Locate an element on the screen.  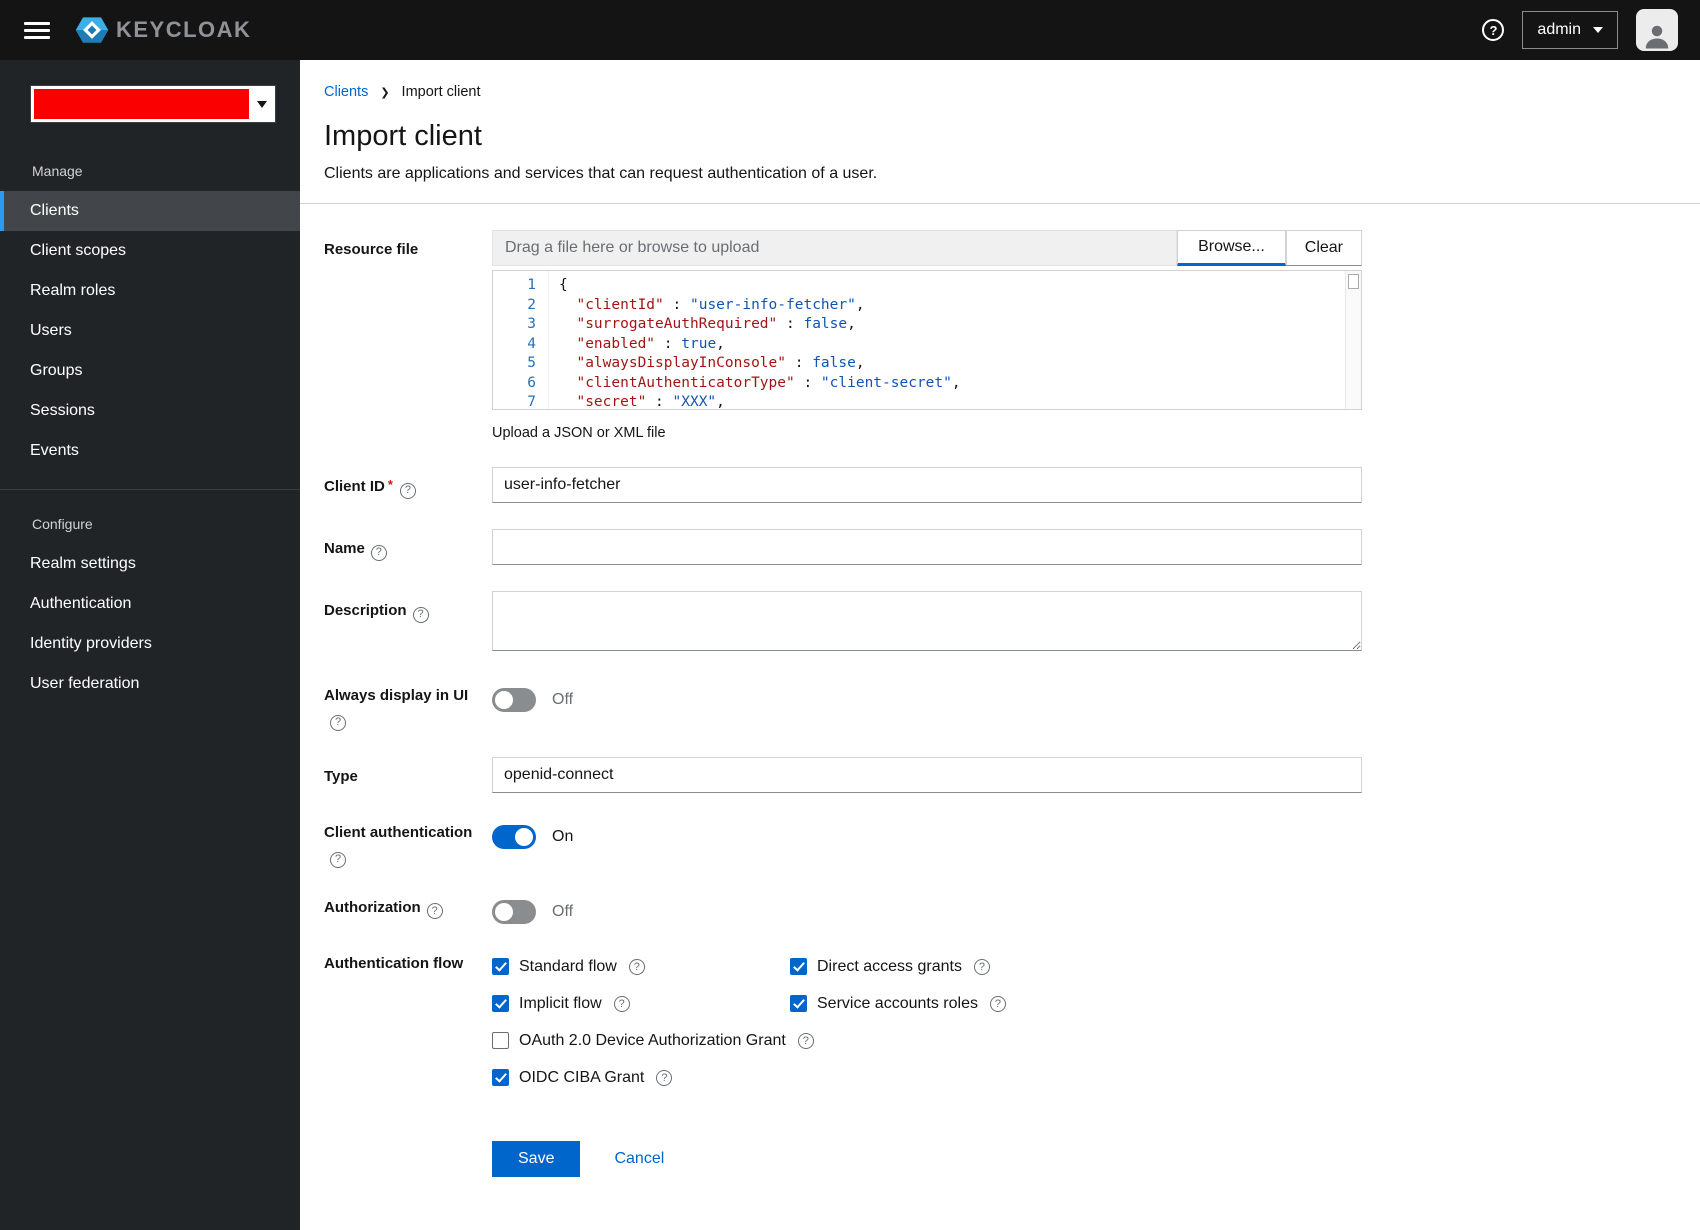
resource-file-label: Resource file is located at coordinates (371, 249).